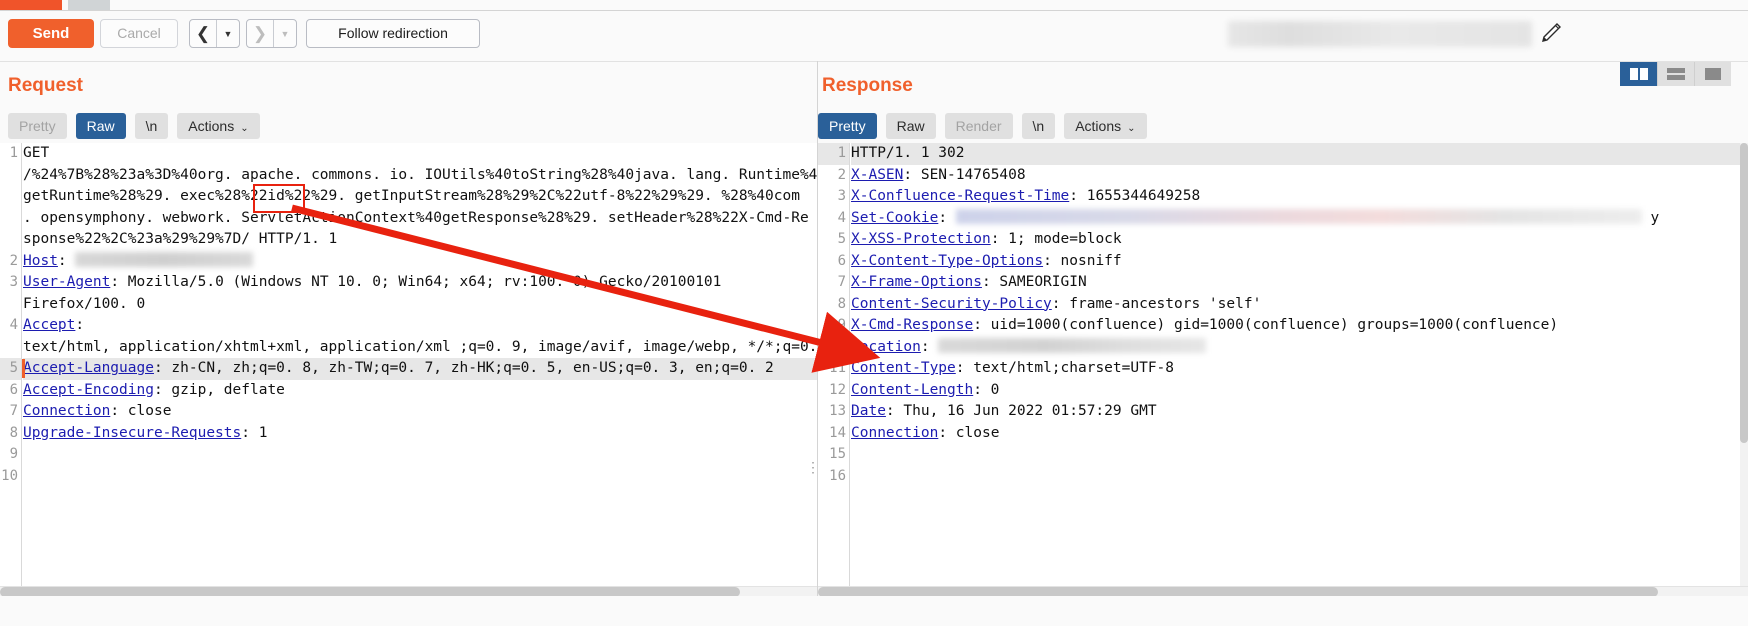 This screenshot has height=626, width=1748. What do you see at coordinates (837, 411) in the screenshot?
I see `line-number: 13` at bounding box center [837, 411].